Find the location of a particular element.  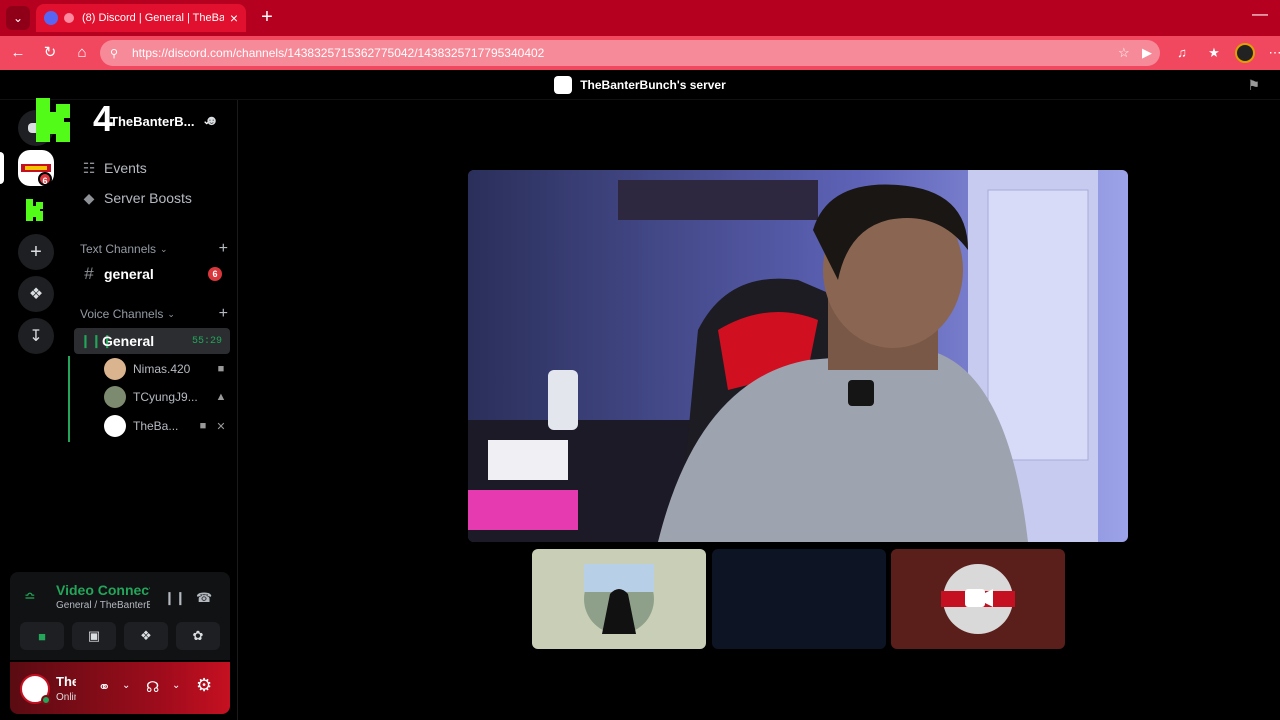

rtc-location: General / TheBanterBunch's server is located at coordinates (103, 605).